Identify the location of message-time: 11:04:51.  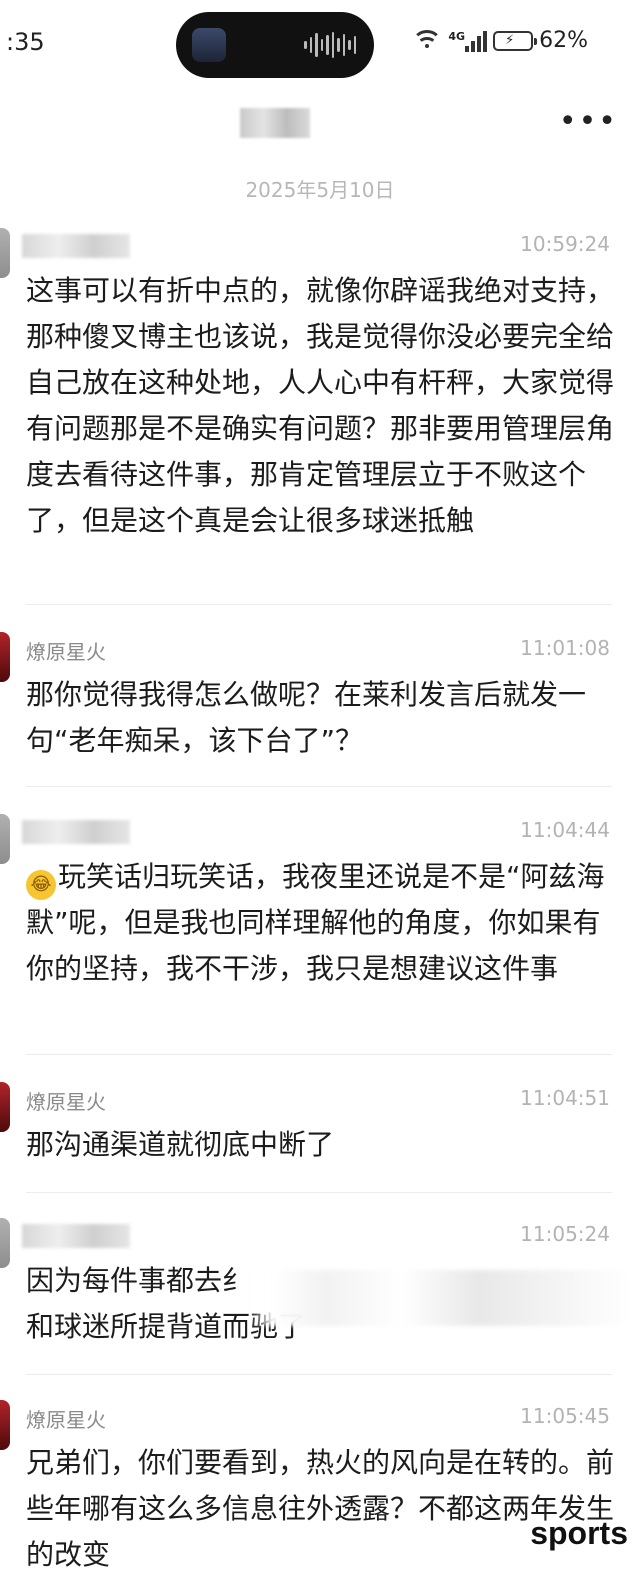
(565, 1098).